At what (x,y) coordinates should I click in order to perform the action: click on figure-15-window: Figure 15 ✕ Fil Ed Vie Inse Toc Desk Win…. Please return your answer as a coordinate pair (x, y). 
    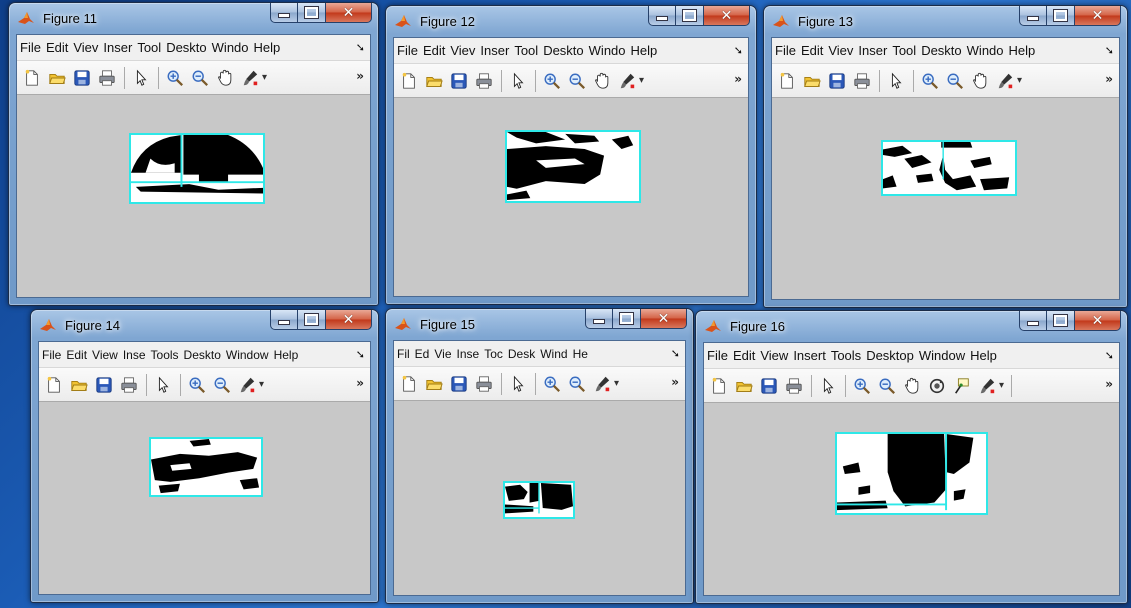
    Looking at the image, I should click on (539, 456).